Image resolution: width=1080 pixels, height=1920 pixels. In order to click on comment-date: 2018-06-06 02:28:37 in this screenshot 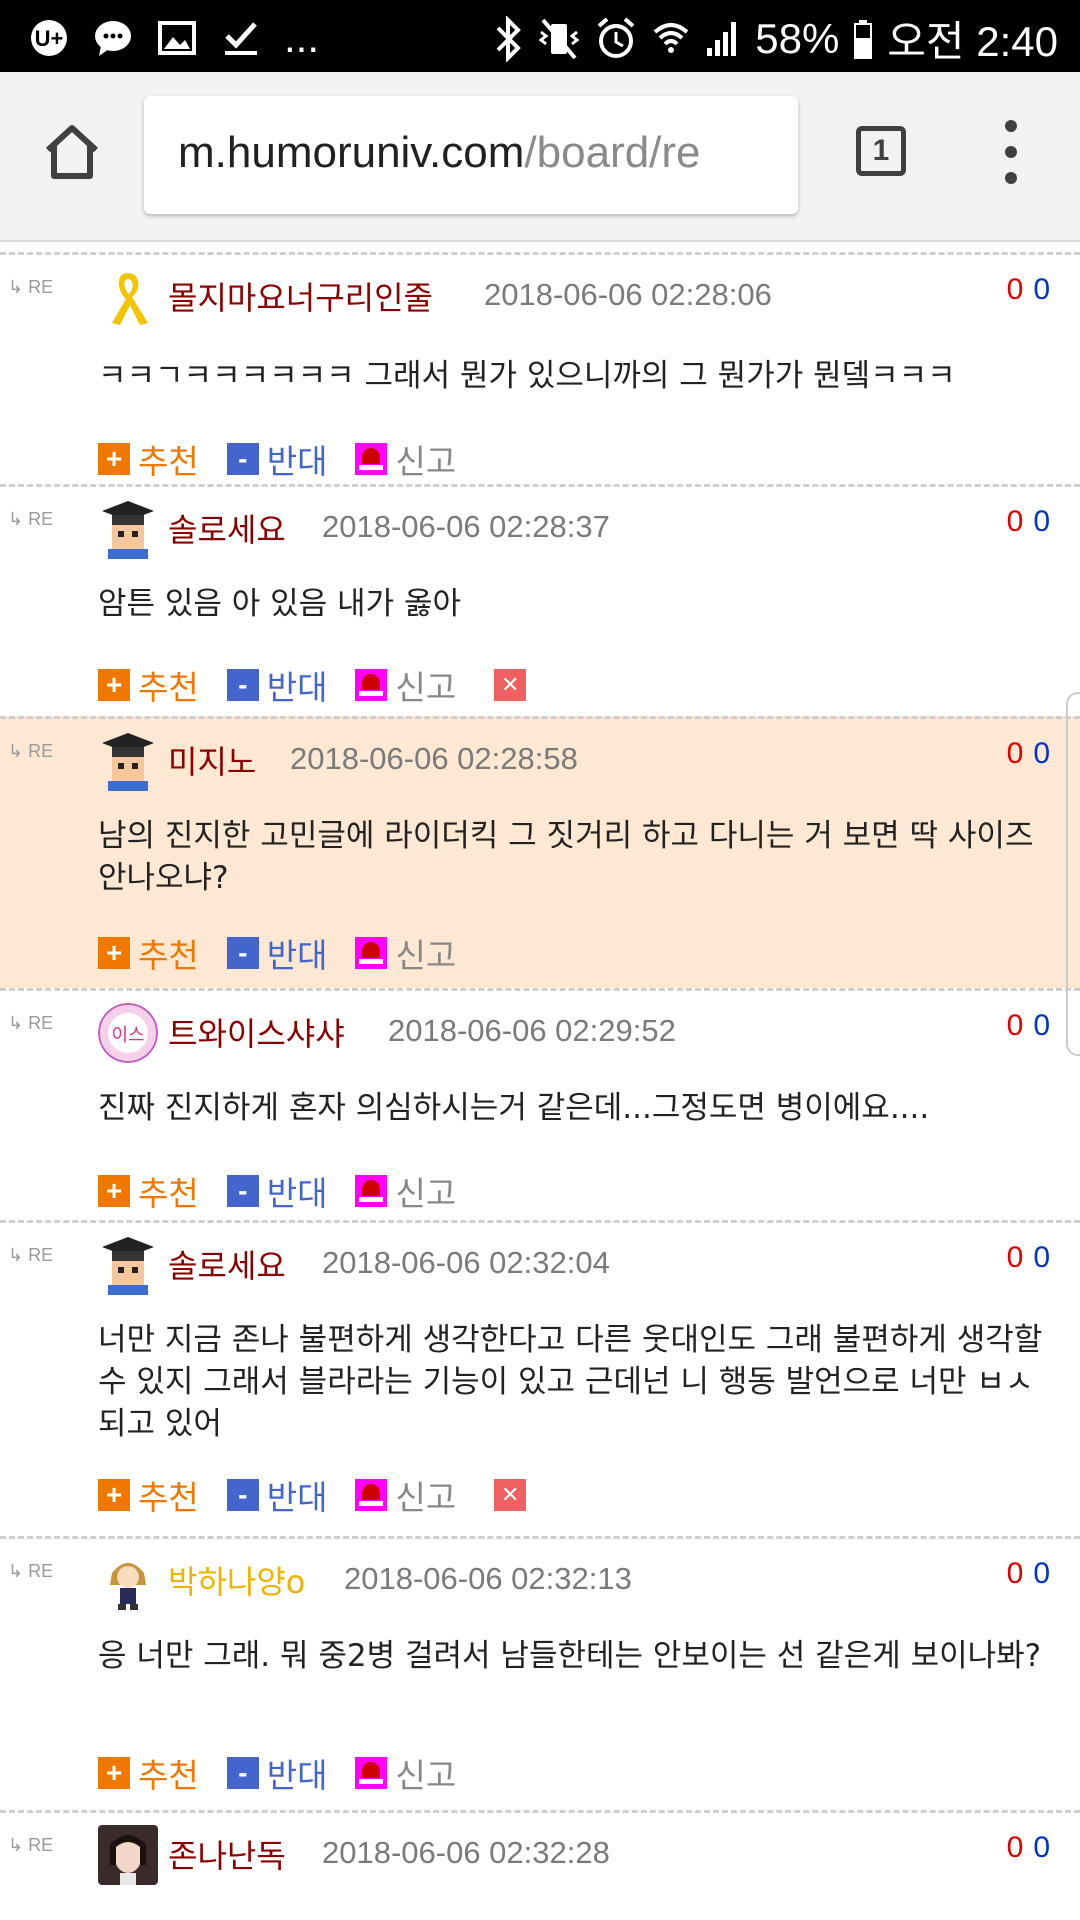, I will do `click(466, 526)`.